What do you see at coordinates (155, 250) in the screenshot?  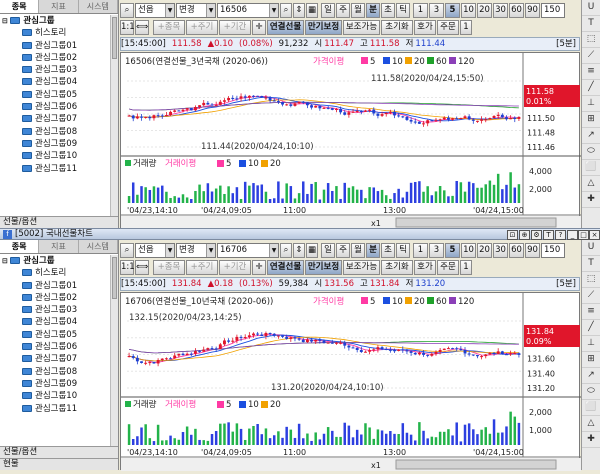 I see `market-select: 선옵 ▼` at bounding box center [155, 250].